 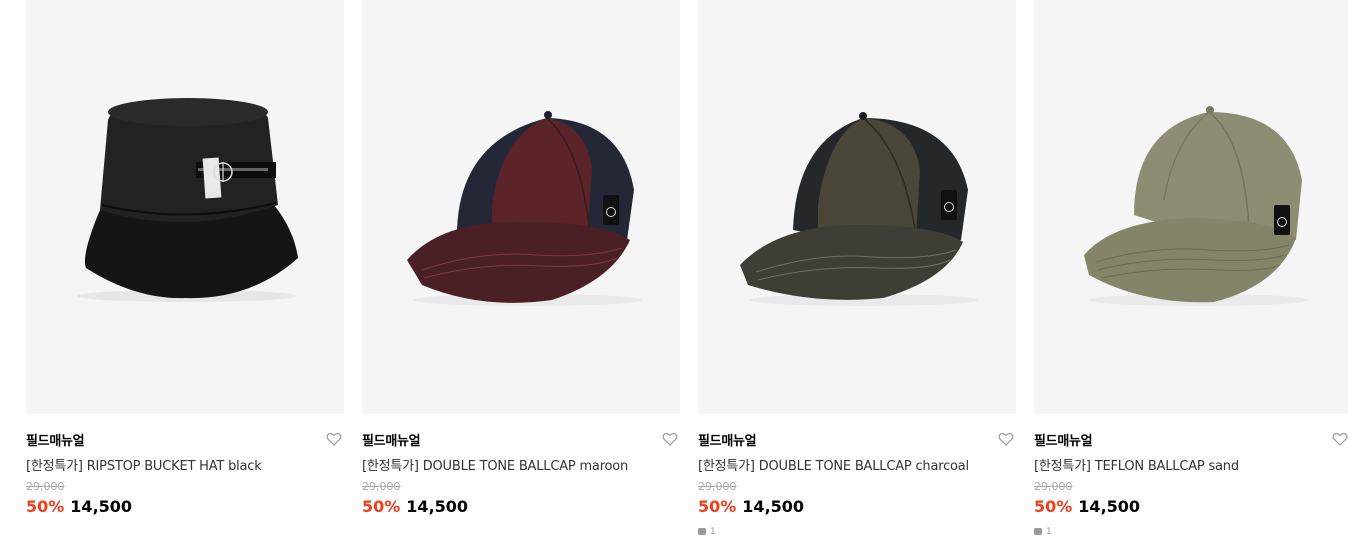 I want to click on product-title: [한정특가] DOUBLE TONE BALLCAP maroon, so click(x=495, y=464).